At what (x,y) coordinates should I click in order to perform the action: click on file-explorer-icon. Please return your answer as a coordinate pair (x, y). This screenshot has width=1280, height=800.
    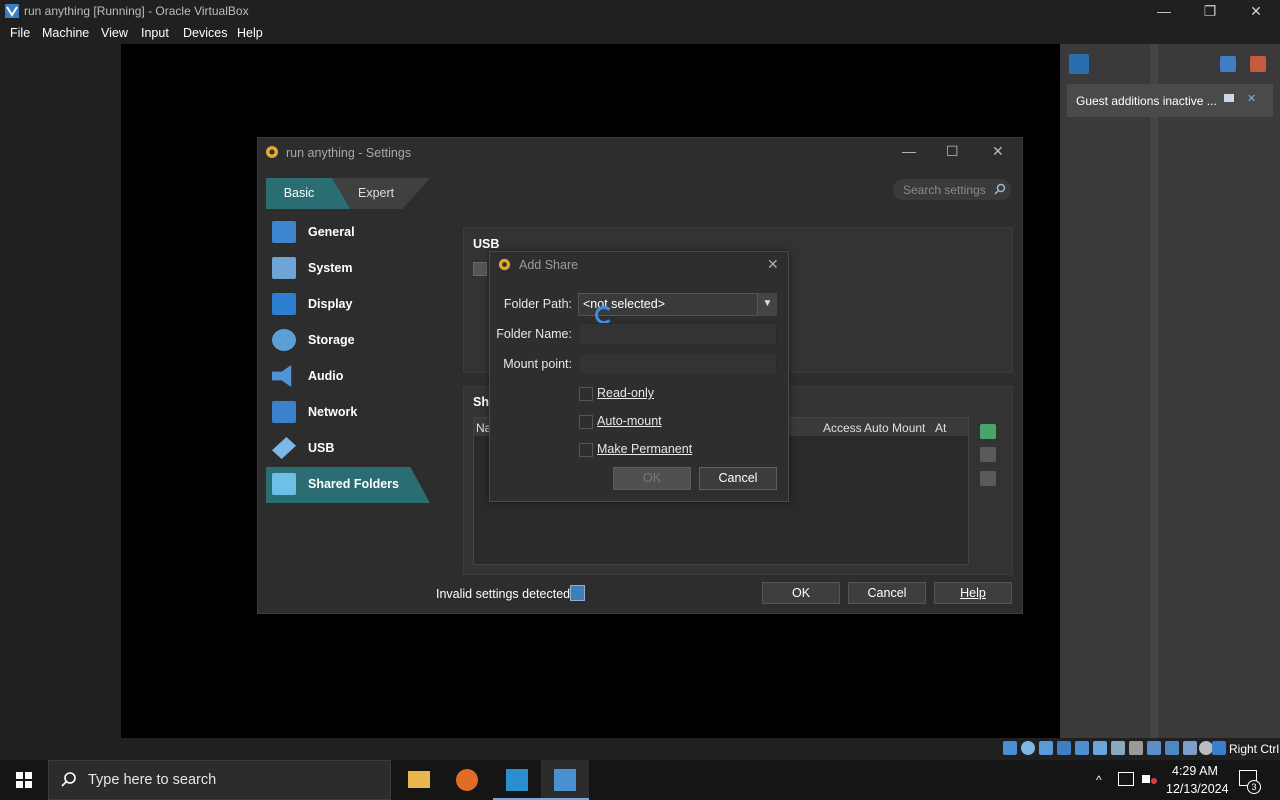
    Looking at the image, I should click on (419, 780).